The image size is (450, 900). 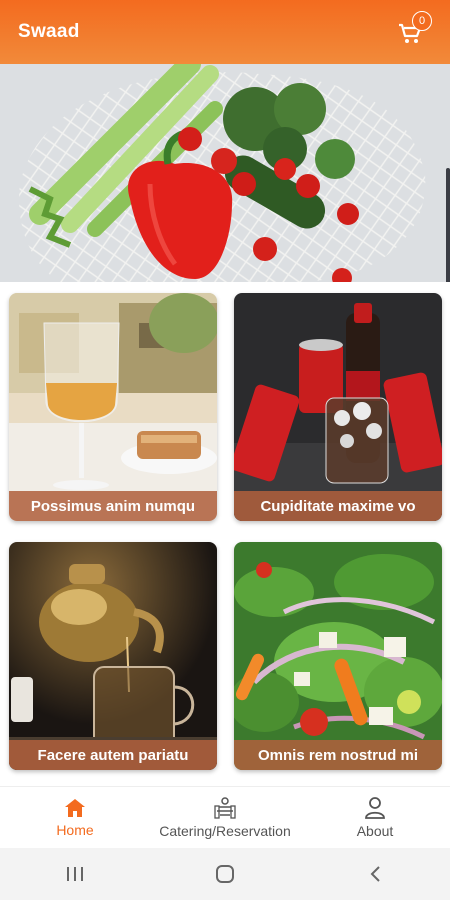 What do you see at coordinates (225, 830) in the screenshot?
I see `nav-label-catering: Catering/Reservation` at bounding box center [225, 830].